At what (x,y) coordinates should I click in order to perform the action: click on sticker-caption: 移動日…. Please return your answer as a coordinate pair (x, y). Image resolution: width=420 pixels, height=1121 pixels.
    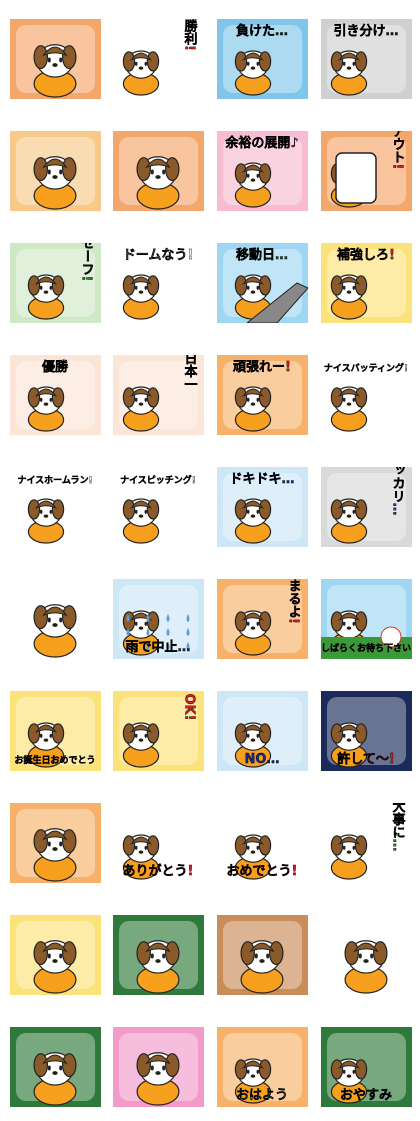
    Looking at the image, I should click on (262, 255).